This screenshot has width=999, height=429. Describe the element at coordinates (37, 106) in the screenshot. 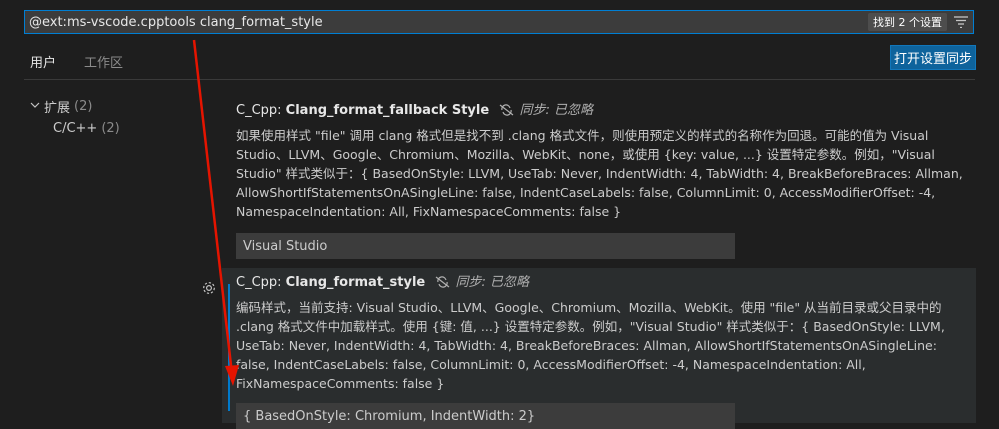

I see `chevron-down-icon` at that location.